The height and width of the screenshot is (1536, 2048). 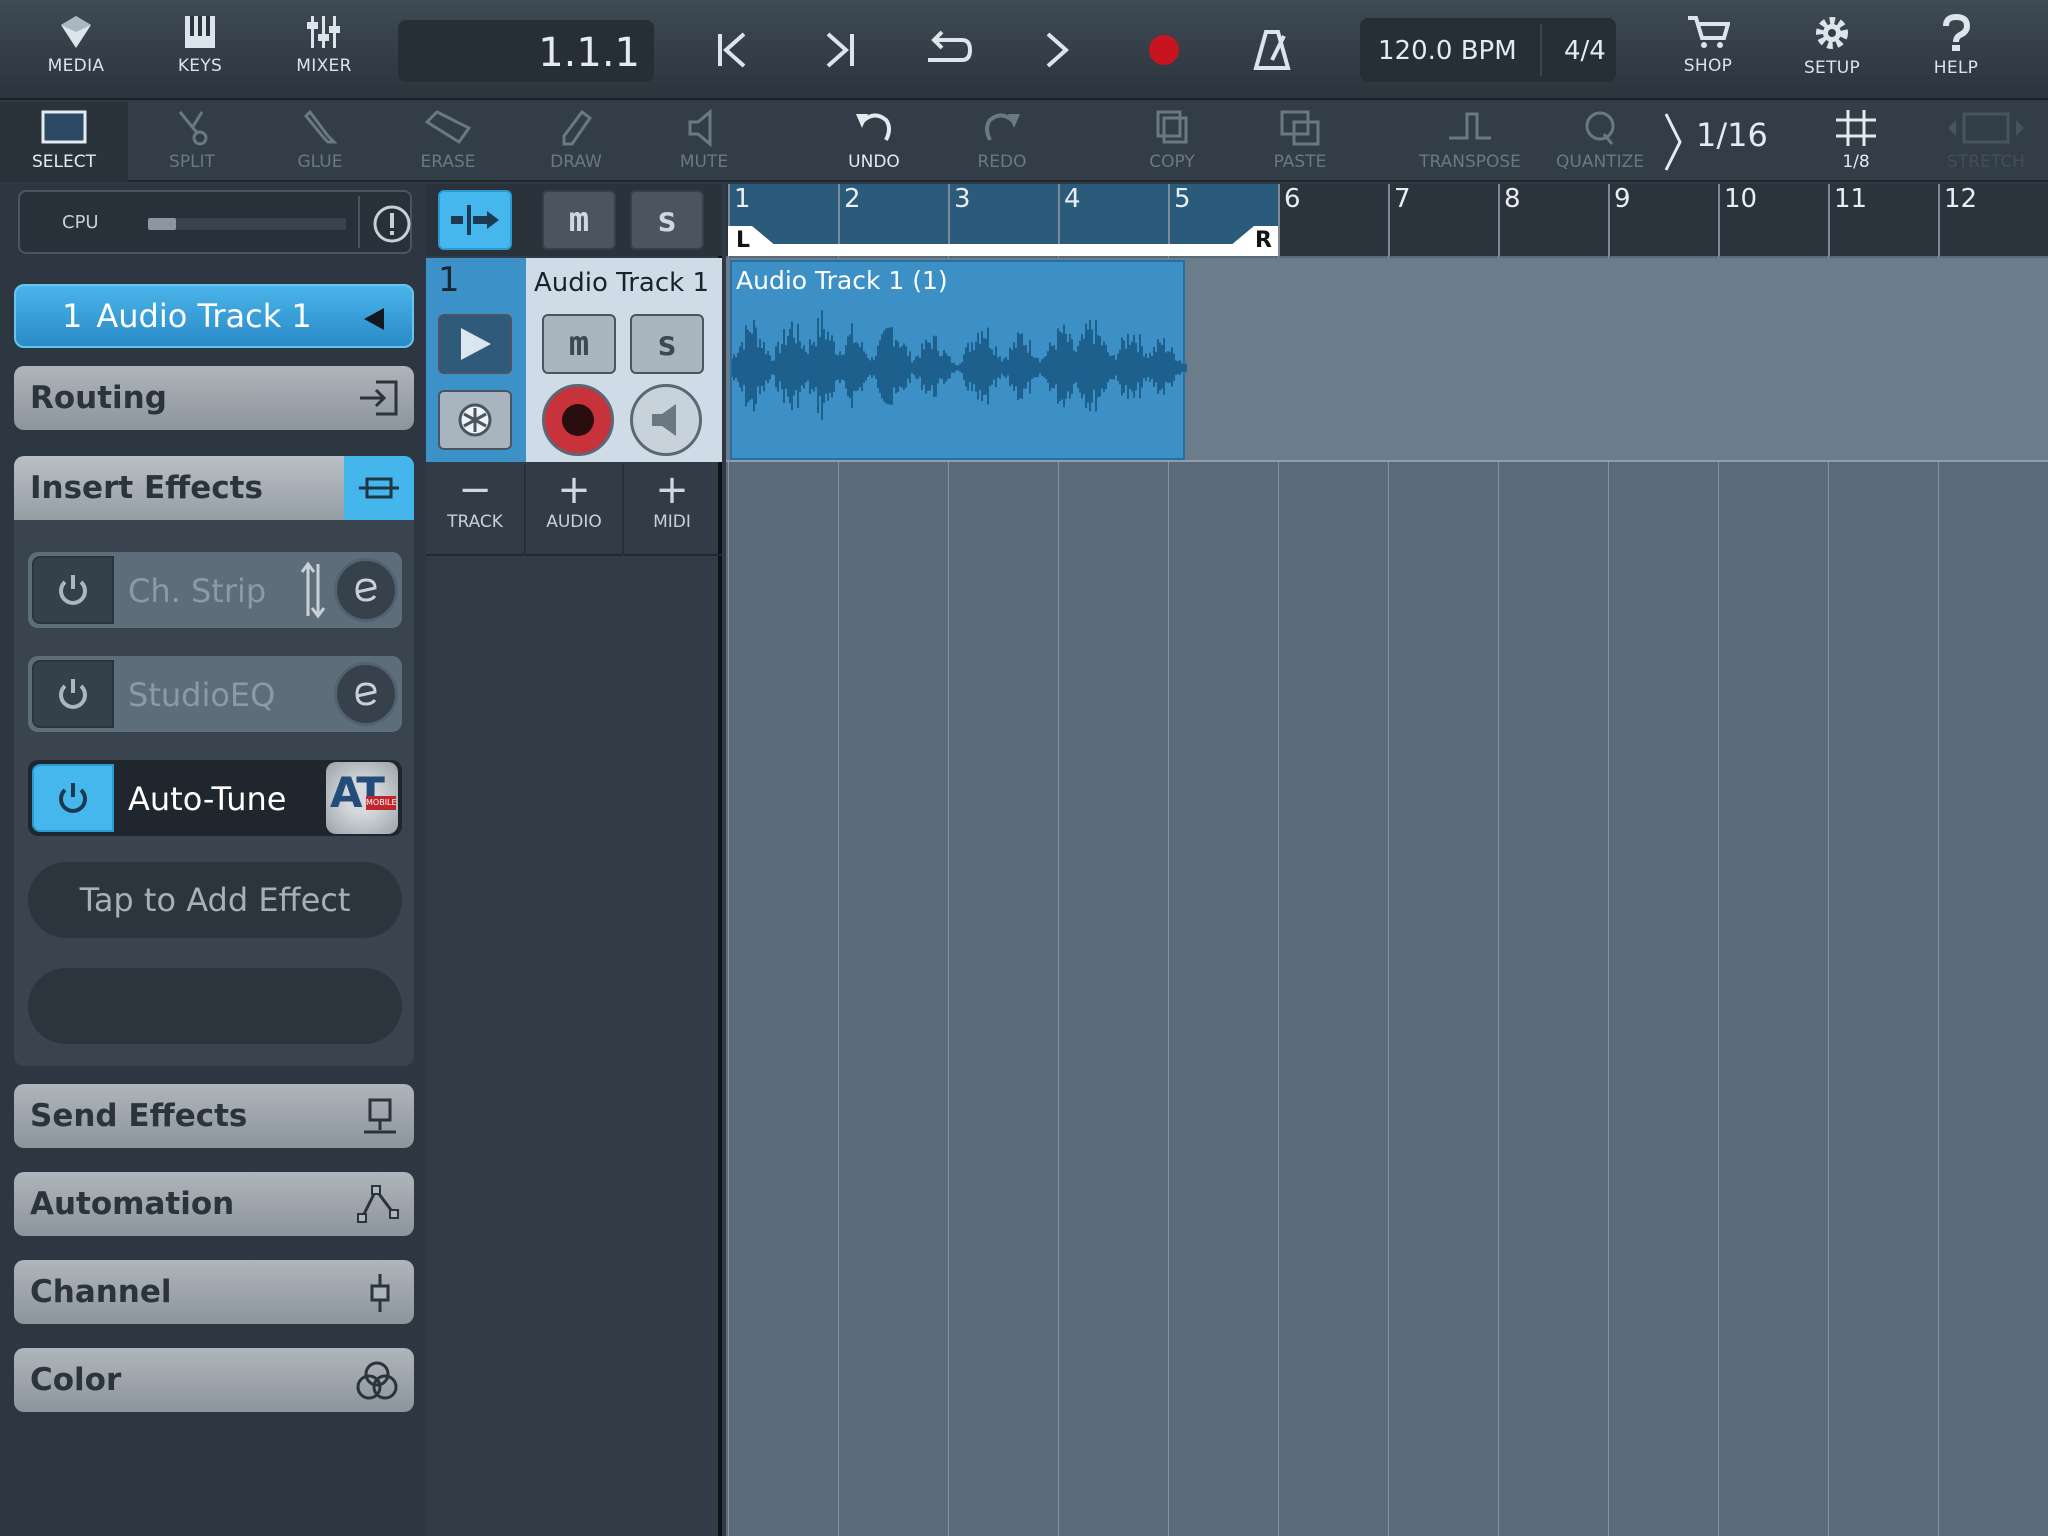 What do you see at coordinates (374, 319) in the screenshot?
I see `collapse-left-icon` at bounding box center [374, 319].